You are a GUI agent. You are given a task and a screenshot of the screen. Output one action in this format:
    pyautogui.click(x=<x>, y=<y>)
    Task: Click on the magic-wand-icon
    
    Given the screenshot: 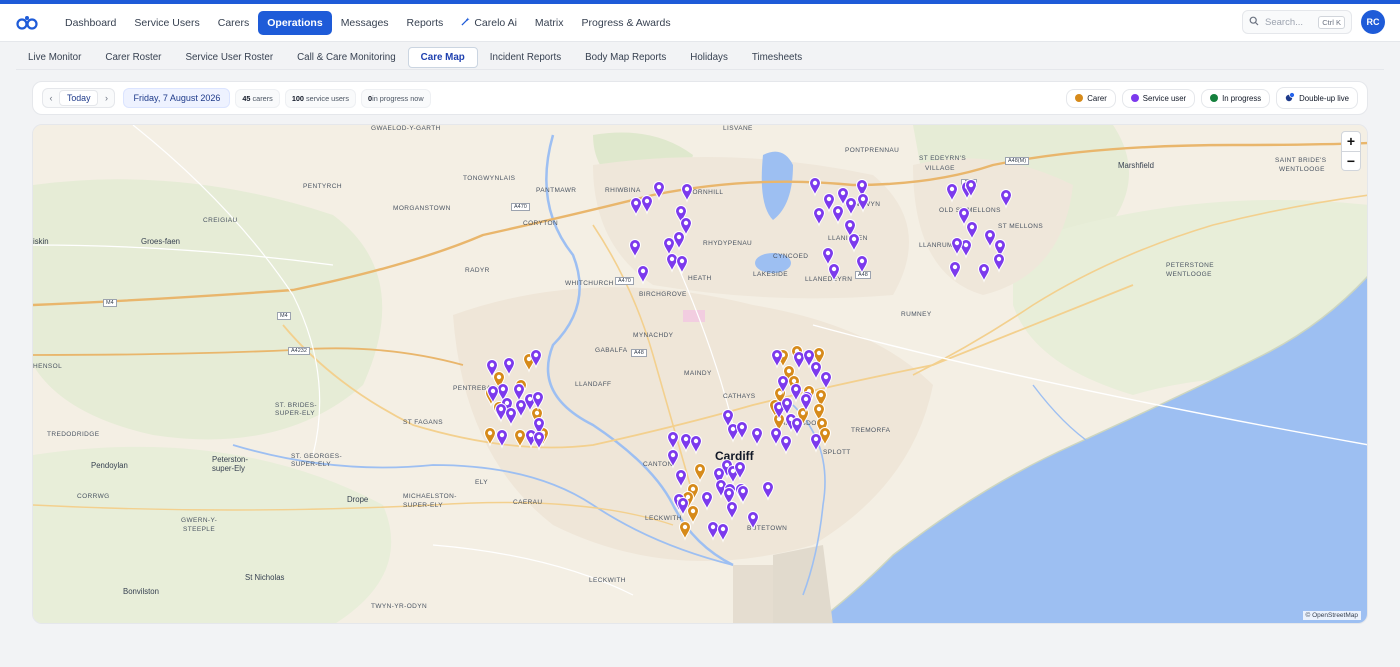 What is the action you would take?
    pyautogui.click(x=465, y=22)
    